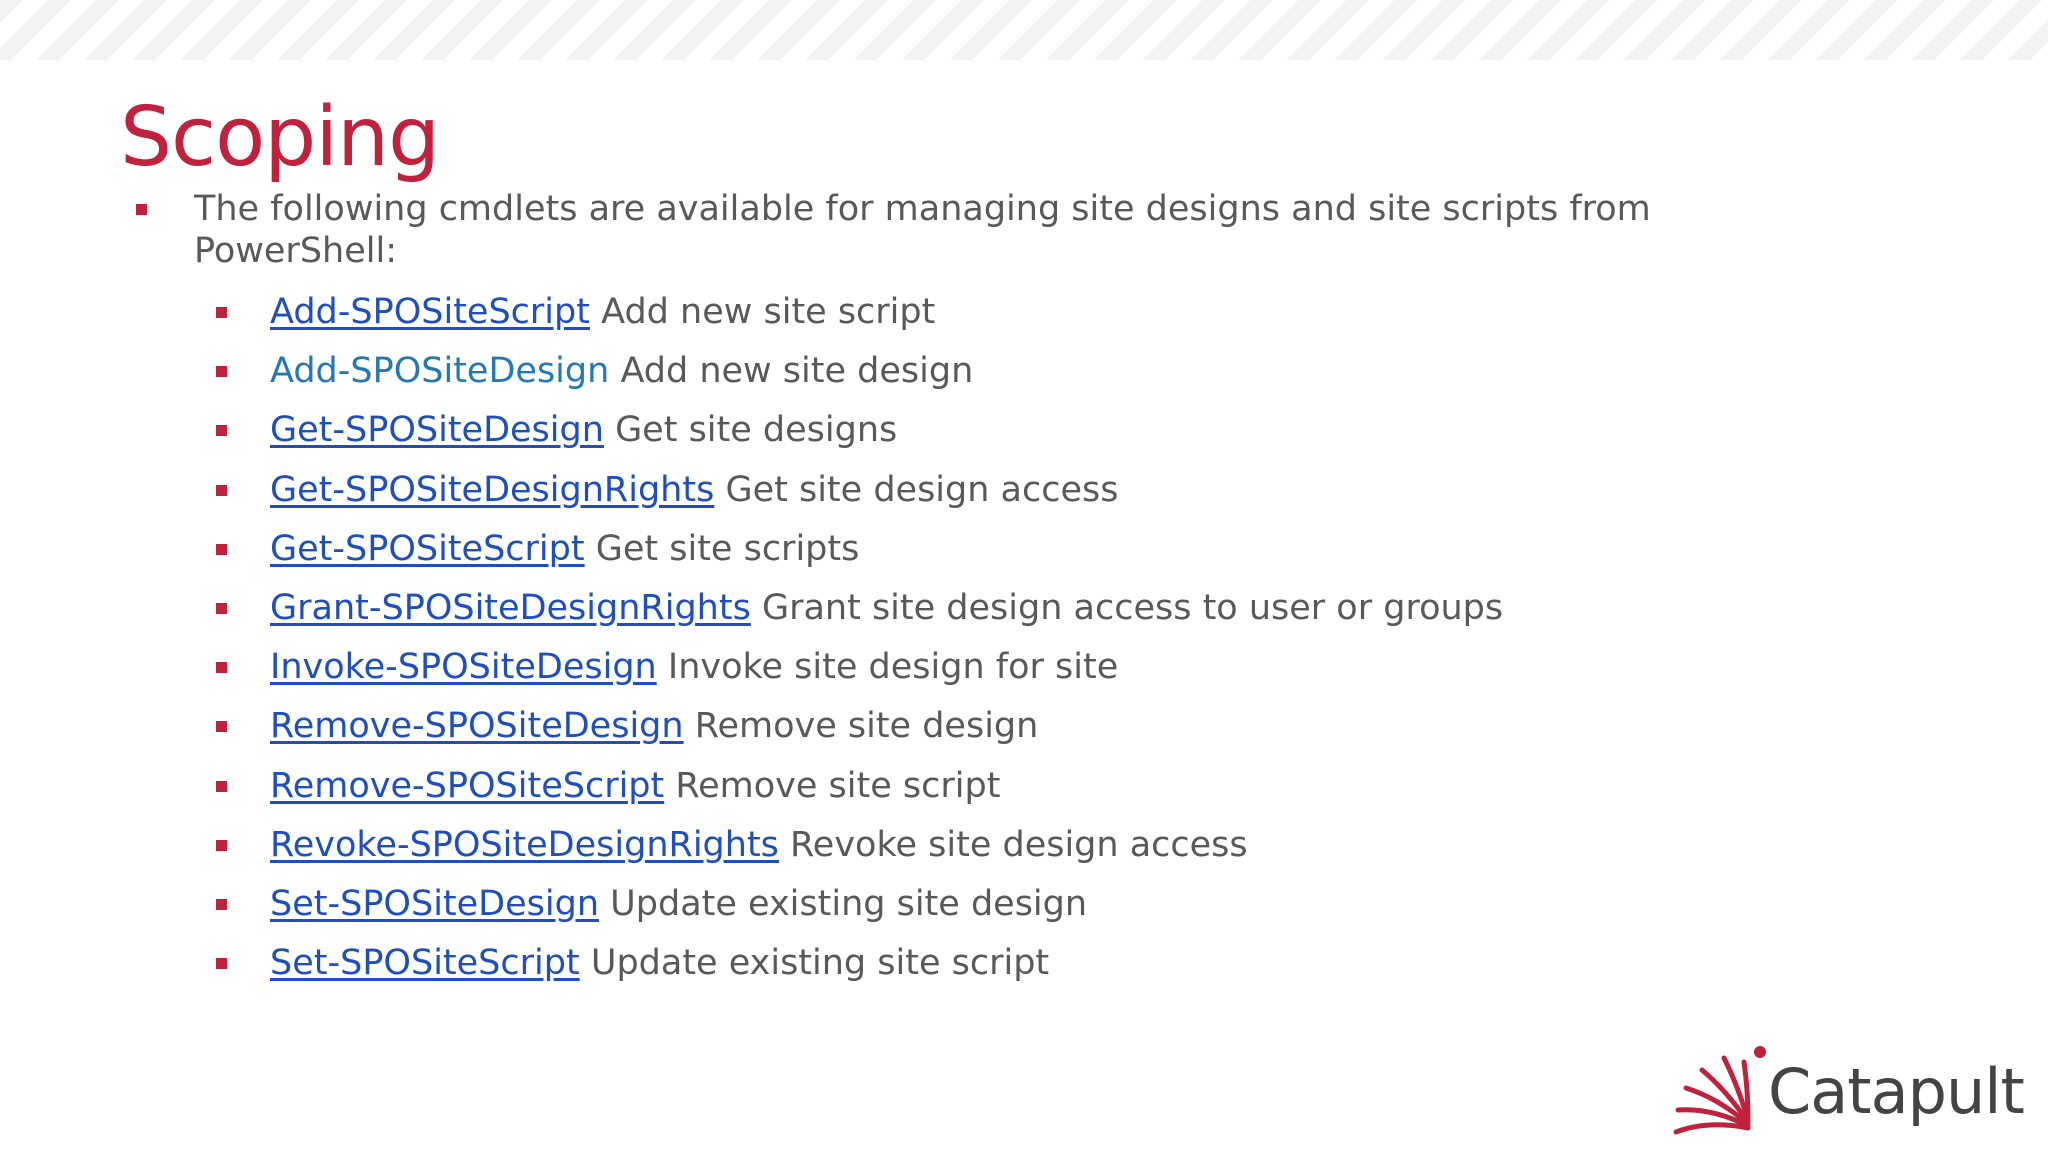 Image resolution: width=2048 pixels, height=1152 pixels. I want to click on cmdlet-link-set-spositescript: Set-SPOSiteScript, so click(425, 963).